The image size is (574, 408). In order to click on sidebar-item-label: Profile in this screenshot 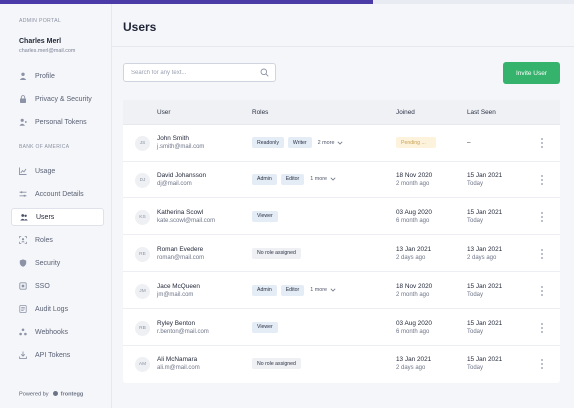, I will do `click(45, 76)`.